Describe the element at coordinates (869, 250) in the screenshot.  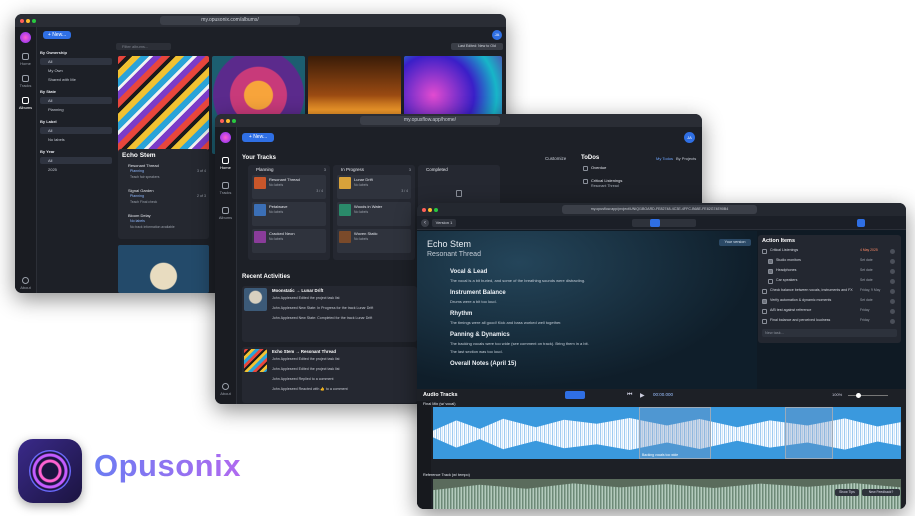
I see `action-item-due: 4 May 2025` at that location.